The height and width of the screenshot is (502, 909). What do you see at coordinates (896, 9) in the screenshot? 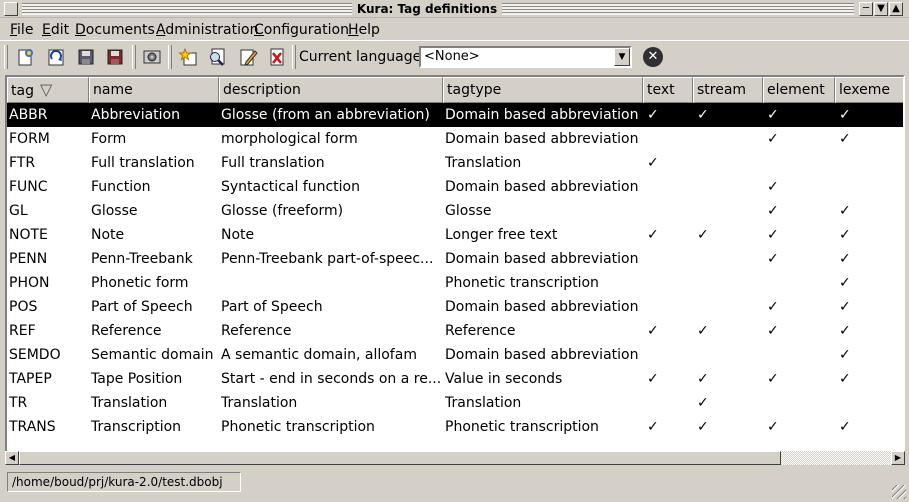
I see `close-window-button: ▲` at bounding box center [896, 9].